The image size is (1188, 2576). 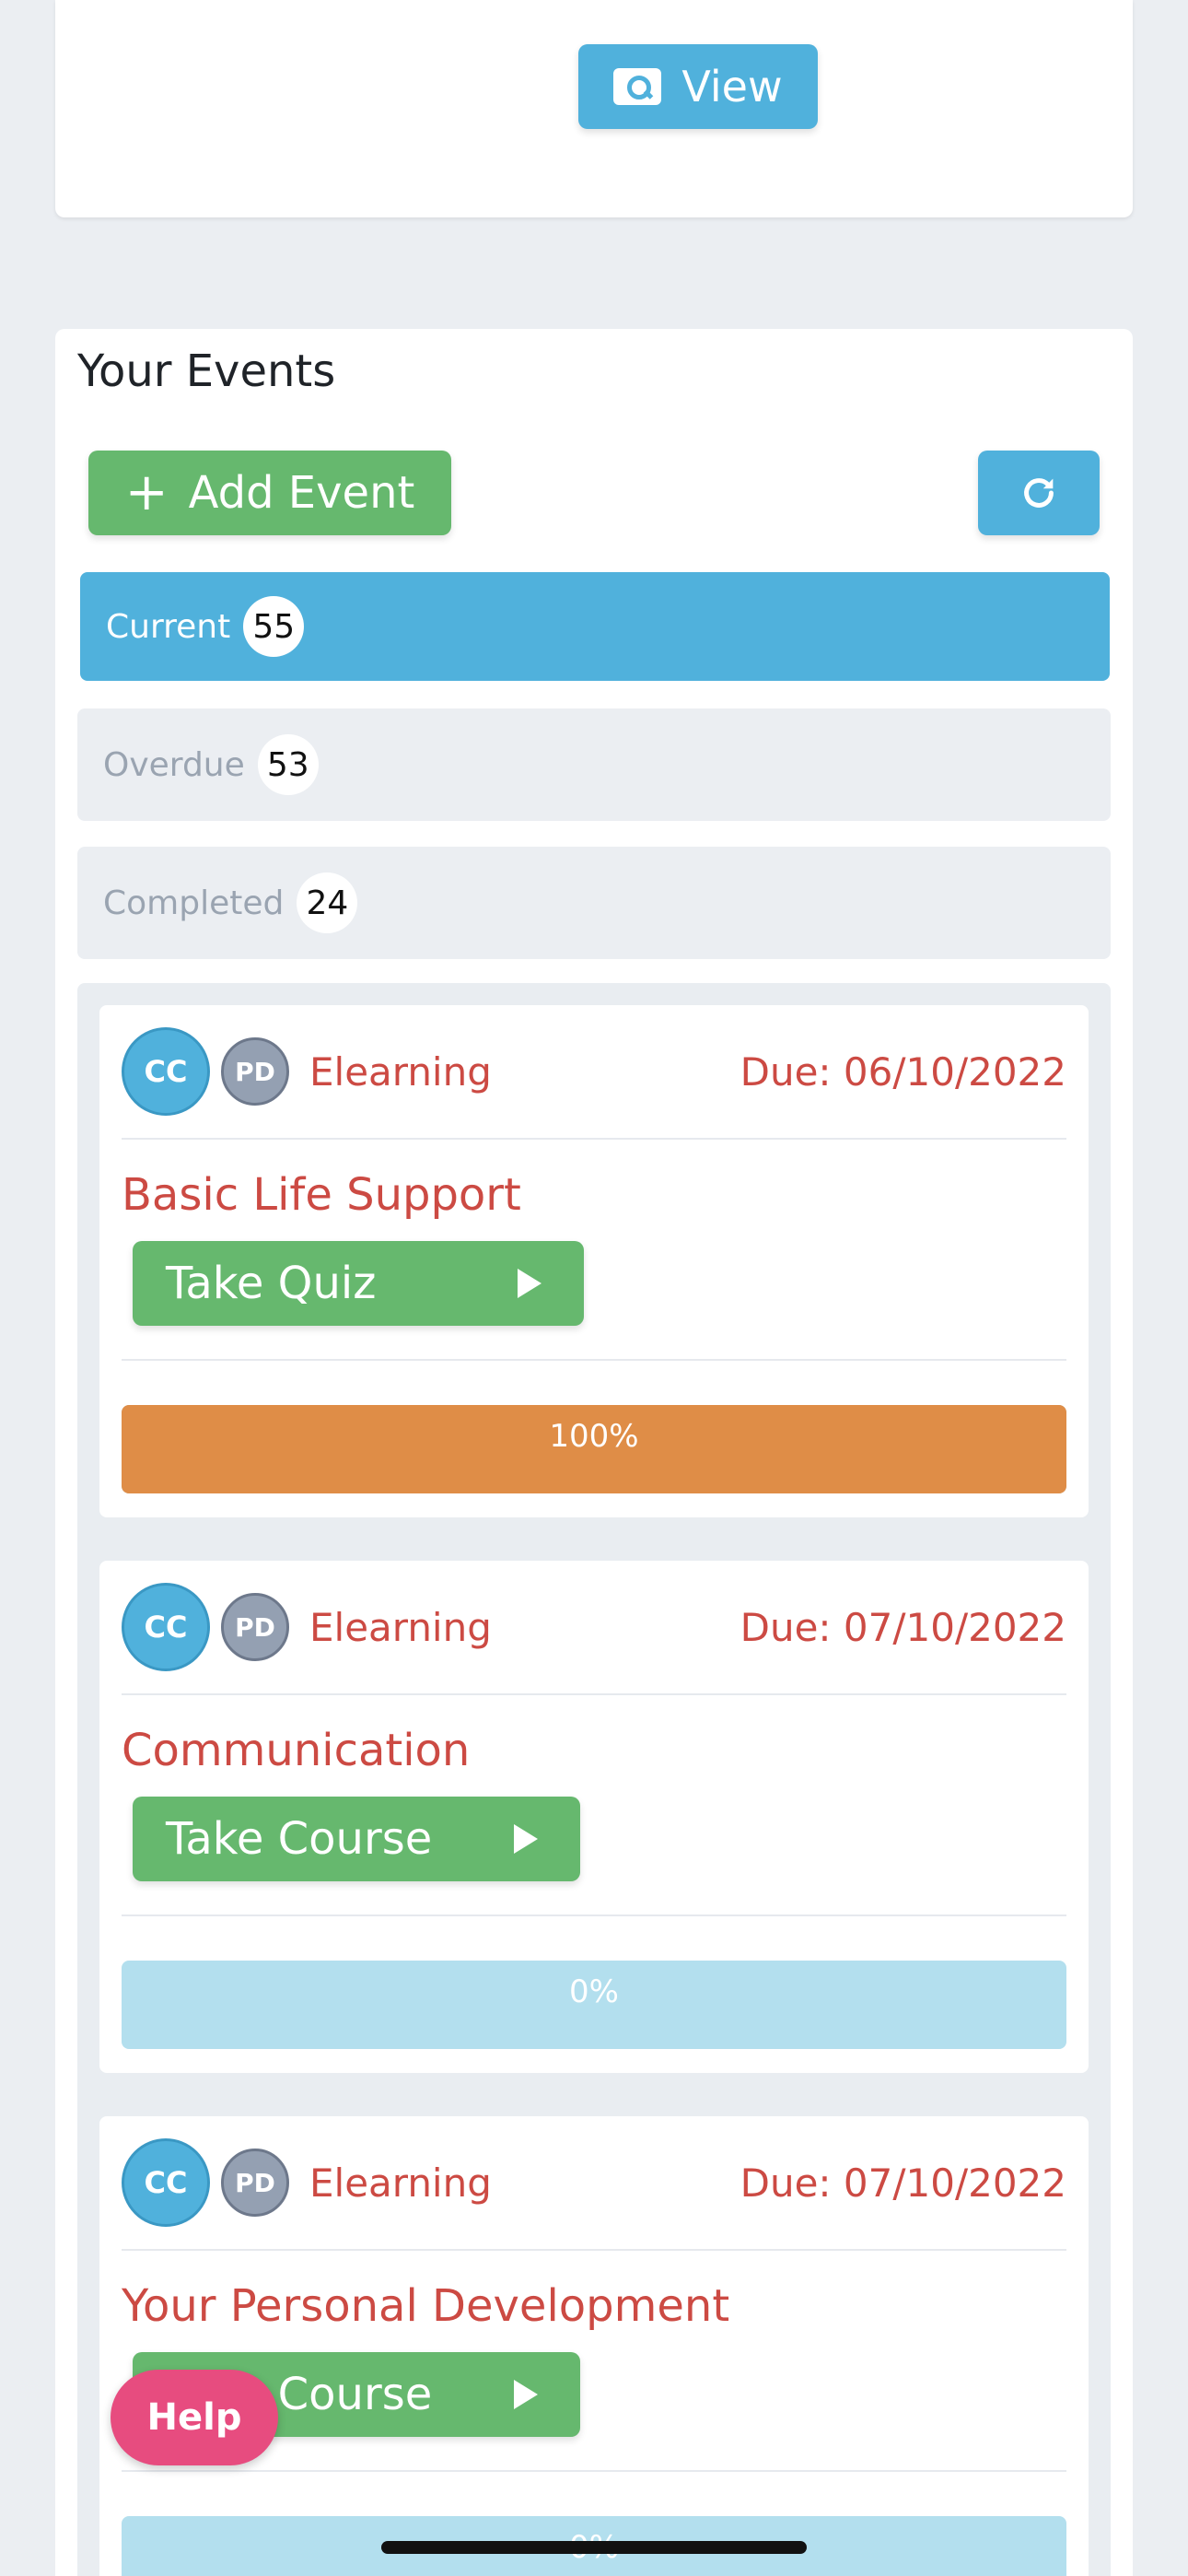 What do you see at coordinates (732, 86) in the screenshot?
I see `view-label: View` at bounding box center [732, 86].